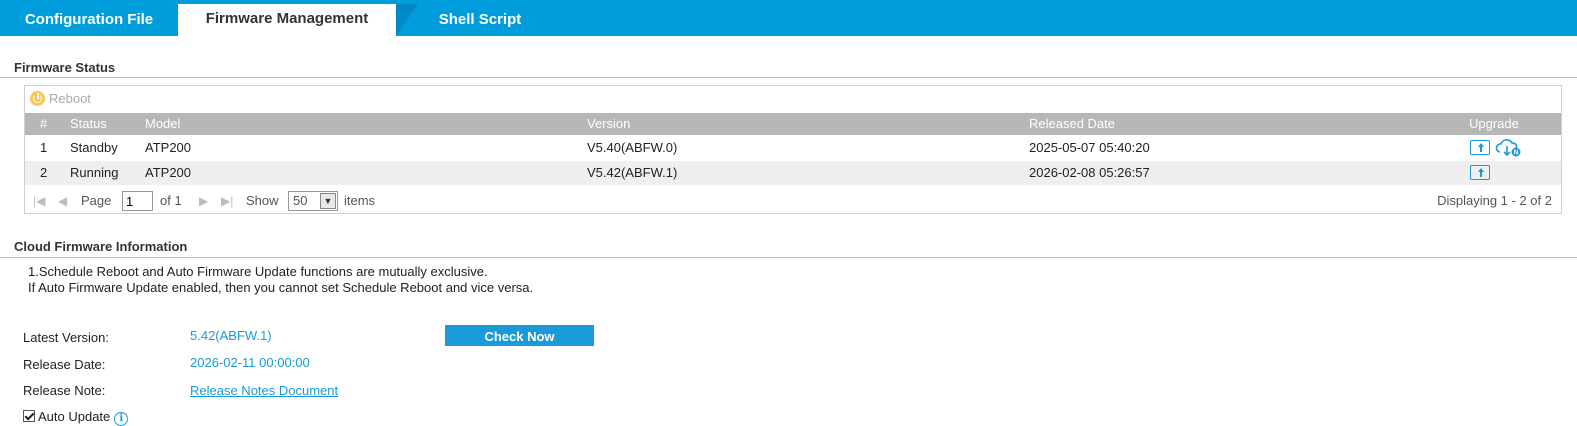 Image resolution: width=1577 pixels, height=426 pixels. I want to click on auto-update-label: Auto Update, so click(74, 416).